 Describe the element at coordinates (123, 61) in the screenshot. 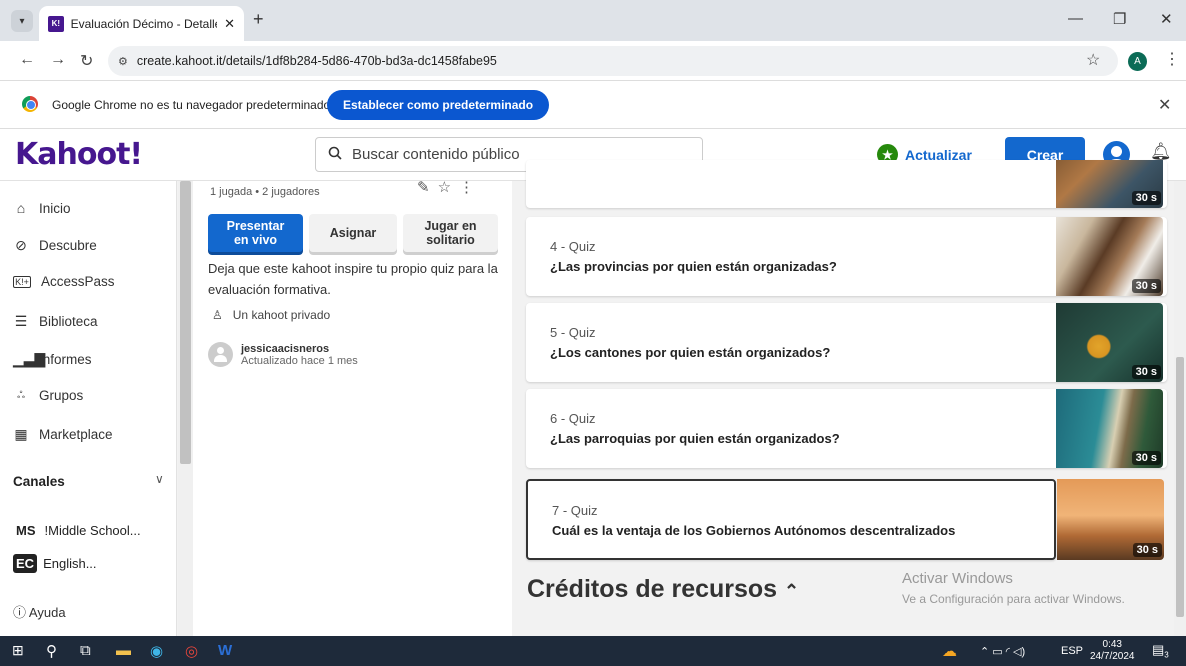

I see `site-info-icon: ⚙` at that location.